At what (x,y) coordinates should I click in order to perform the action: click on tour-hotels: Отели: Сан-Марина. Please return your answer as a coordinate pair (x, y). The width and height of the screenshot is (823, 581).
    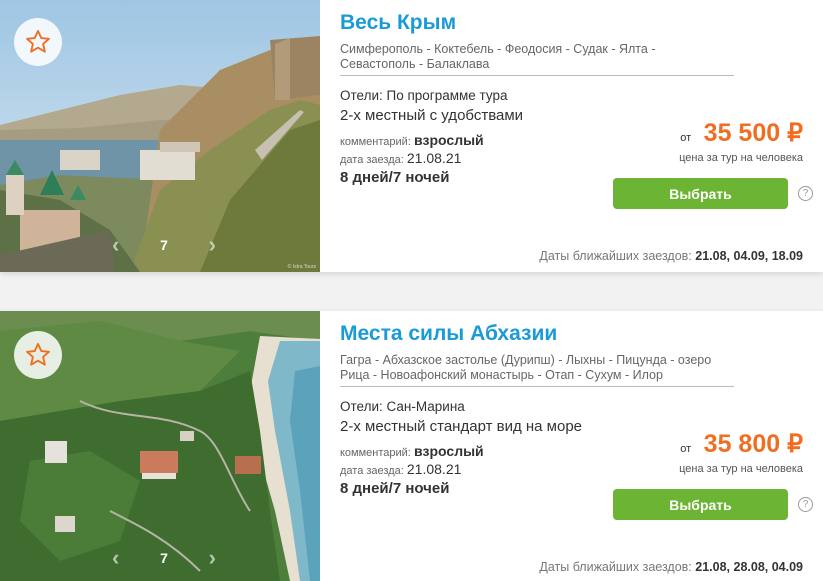
    Looking at the image, I should click on (402, 406).